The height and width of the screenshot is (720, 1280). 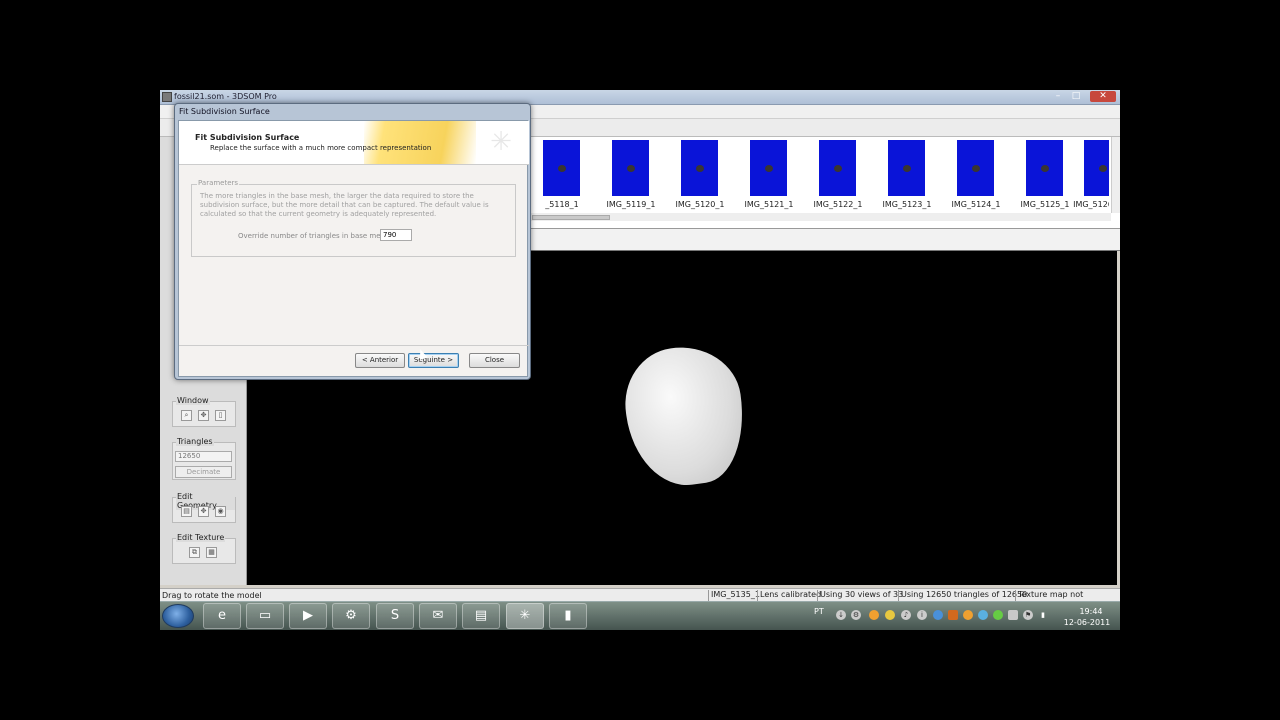 I want to click on dialog-title: Fit Subdivision Surface, so click(x=224, y=111).